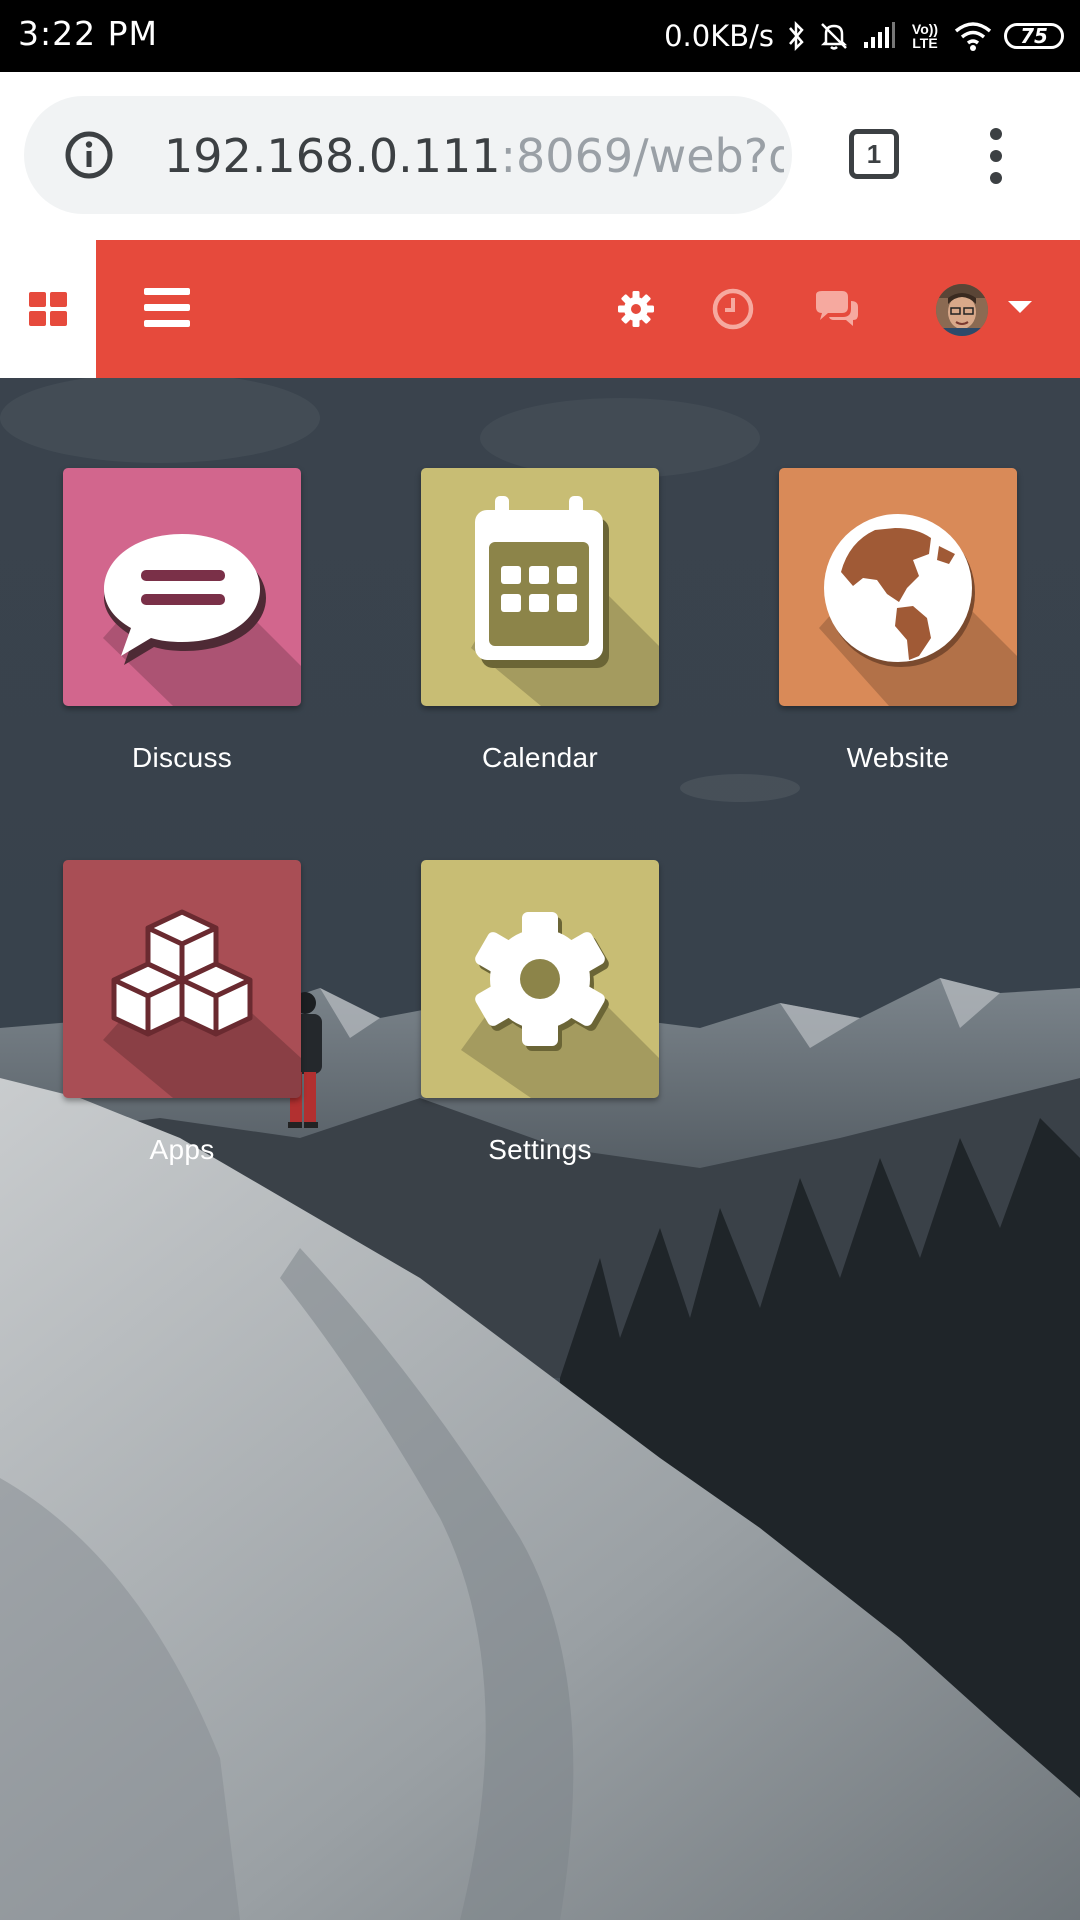 This screenshot has width=1080, height=1920. I want to click on app-label: Apps, so click(182, 1149).